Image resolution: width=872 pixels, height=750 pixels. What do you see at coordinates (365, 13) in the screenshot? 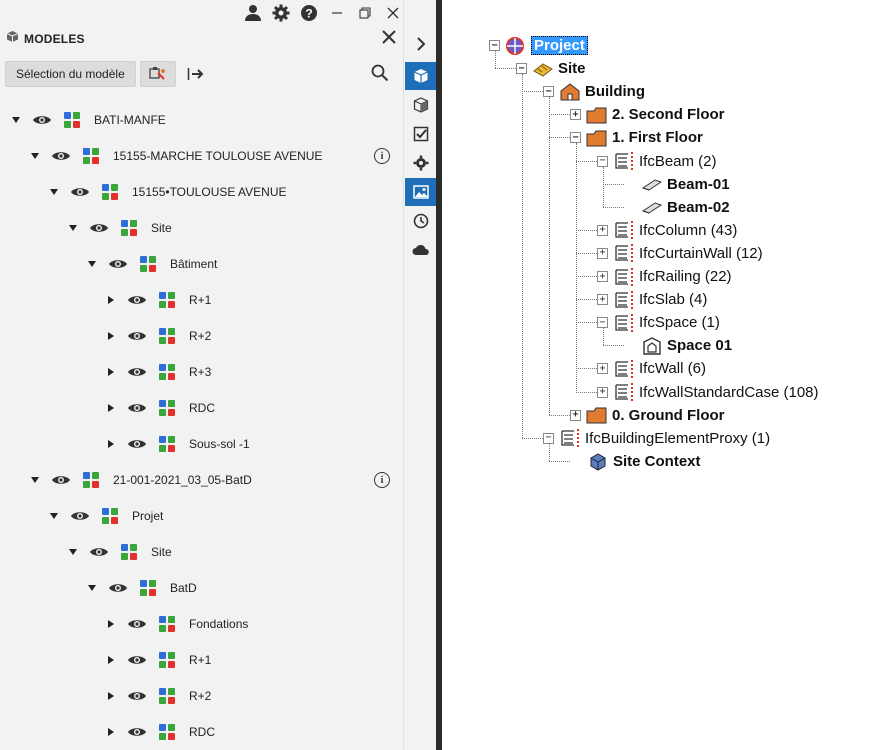
I see `restore-icon` at bounding box center [365, 13].